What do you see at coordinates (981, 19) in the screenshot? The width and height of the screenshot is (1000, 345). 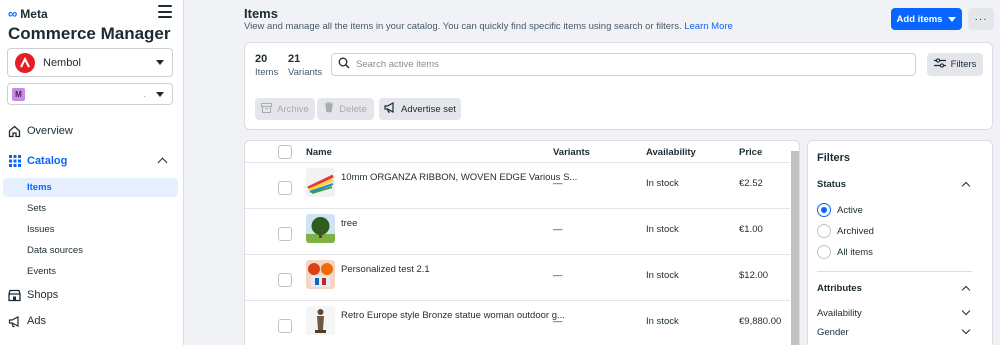 I see `more-options-button: ···` at bounding box center [981, 19].